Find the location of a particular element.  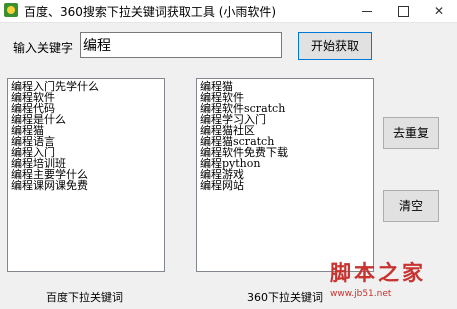

baidu-list-caption: 百度下拉关键词 is located at coordinates (84, 297).